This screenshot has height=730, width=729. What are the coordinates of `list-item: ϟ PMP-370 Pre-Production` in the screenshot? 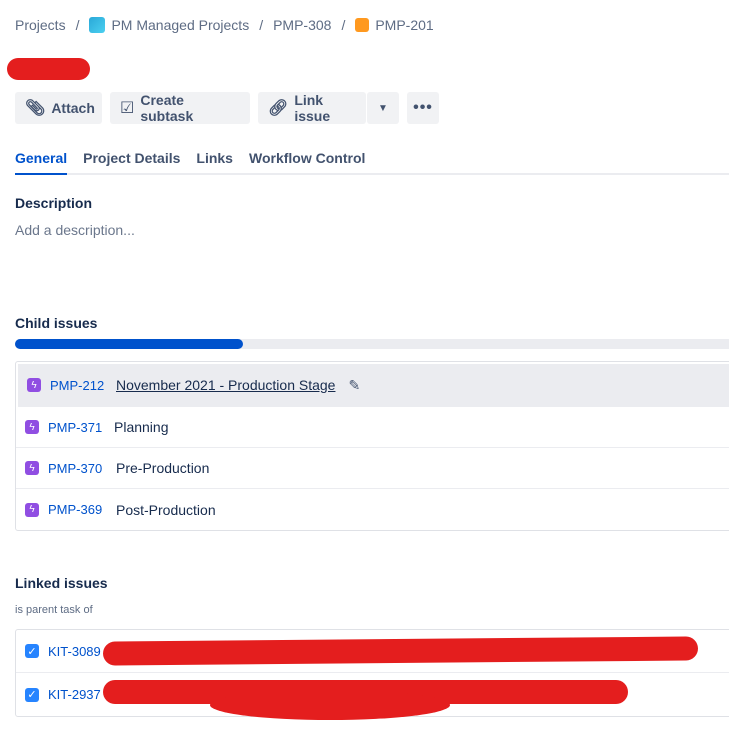 It's located at (372, 468).